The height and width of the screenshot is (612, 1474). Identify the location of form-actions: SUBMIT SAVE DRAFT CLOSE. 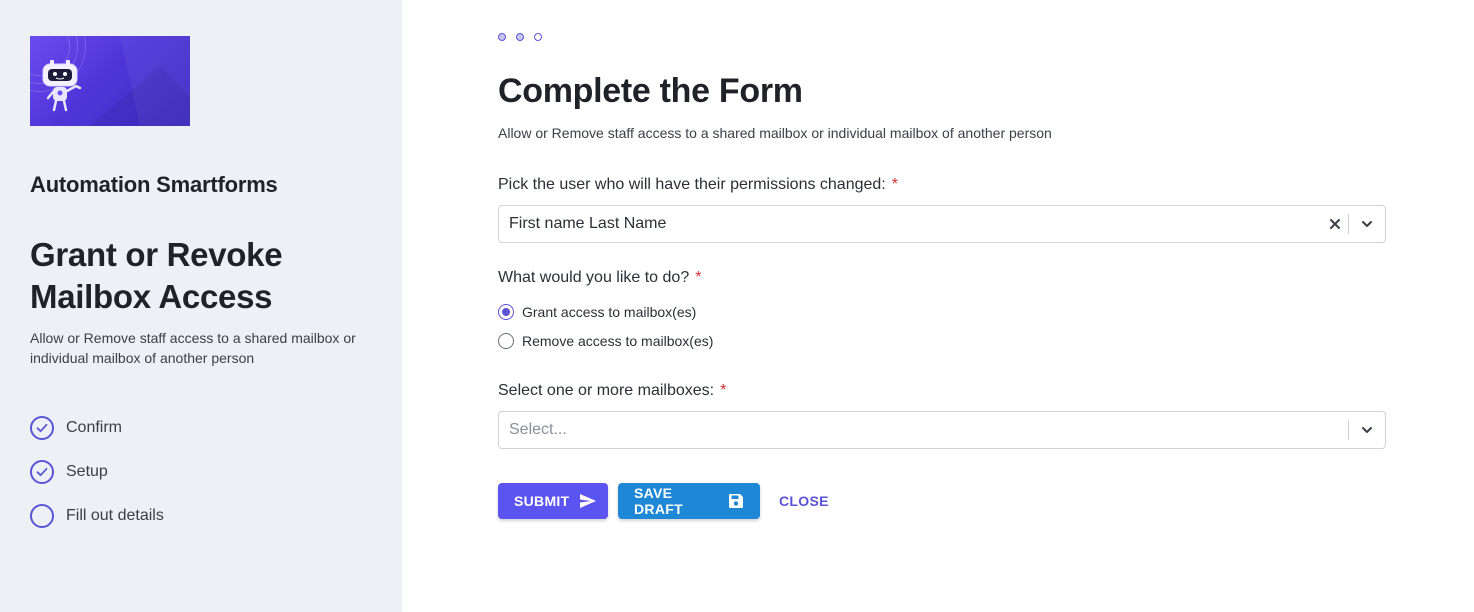
(663, 501).